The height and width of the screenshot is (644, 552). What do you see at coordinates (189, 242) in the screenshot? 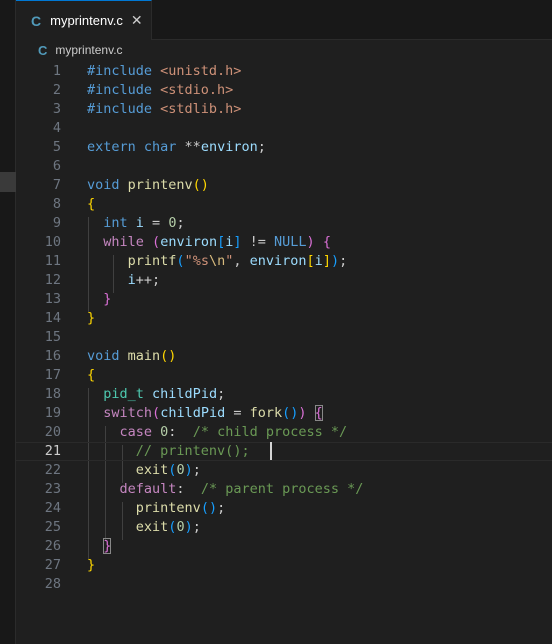
I see `code-token: environ` at bounding box center [189, 242].